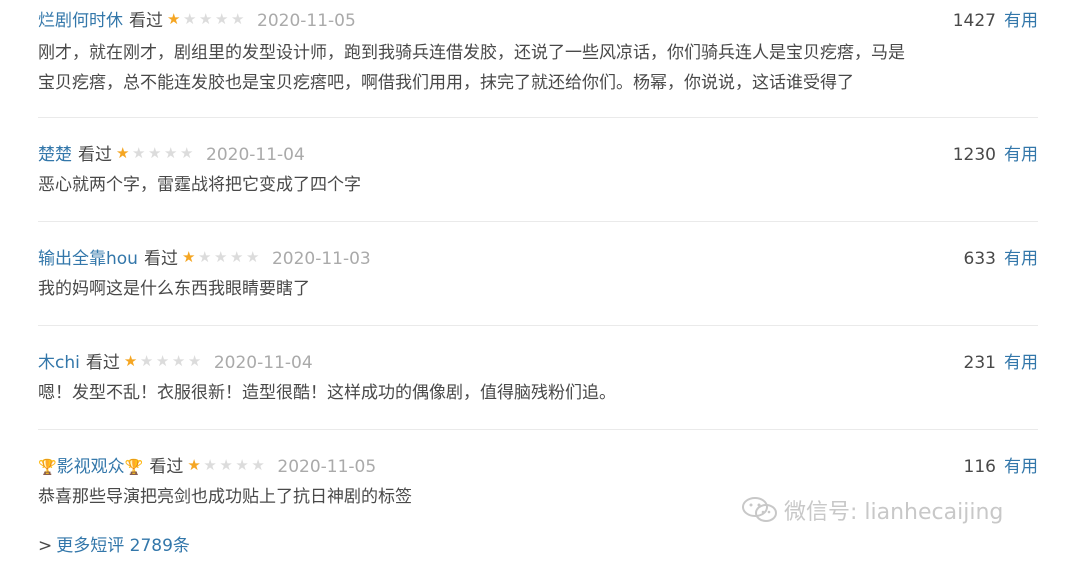 The image size is (1080, 563). I want to click on review-username: 输出全靠hou, so click(88, 259).